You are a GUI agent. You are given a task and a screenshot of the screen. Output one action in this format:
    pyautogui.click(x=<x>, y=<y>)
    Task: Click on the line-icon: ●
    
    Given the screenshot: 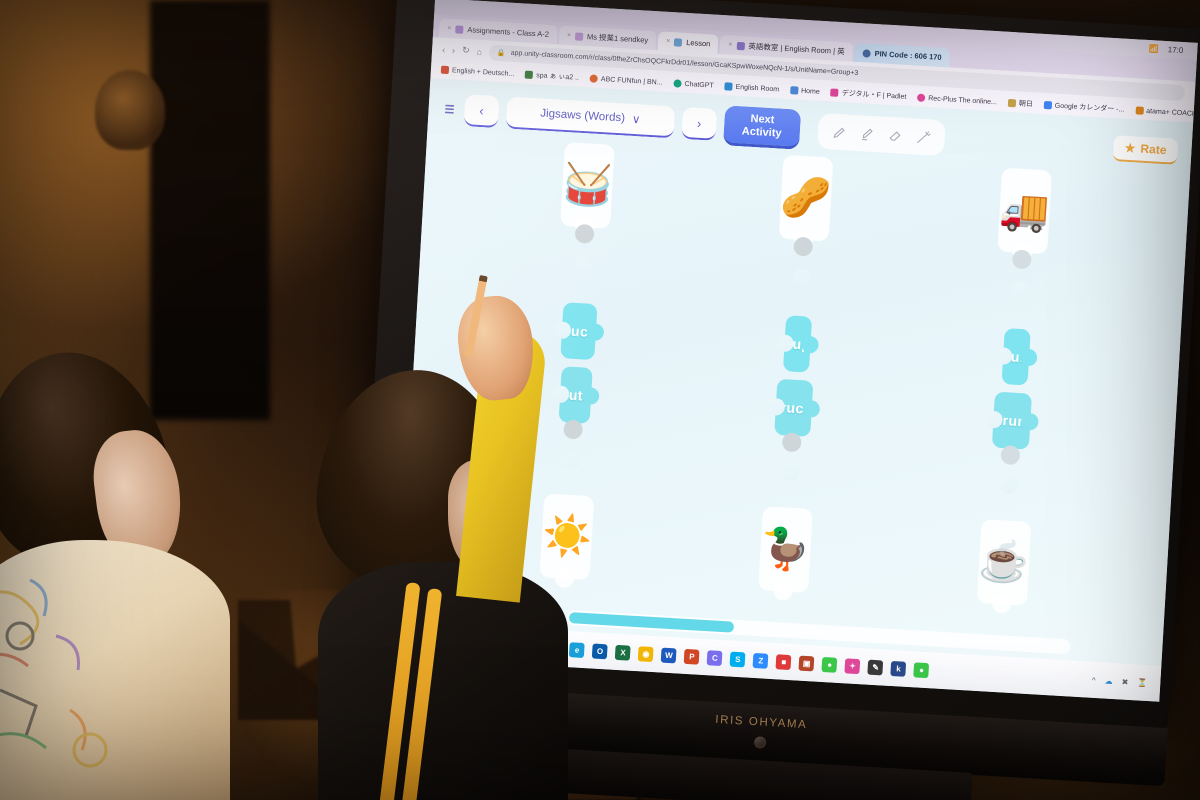 What is the action you would take?
    pyautogui.click(x=921, y=669)
    